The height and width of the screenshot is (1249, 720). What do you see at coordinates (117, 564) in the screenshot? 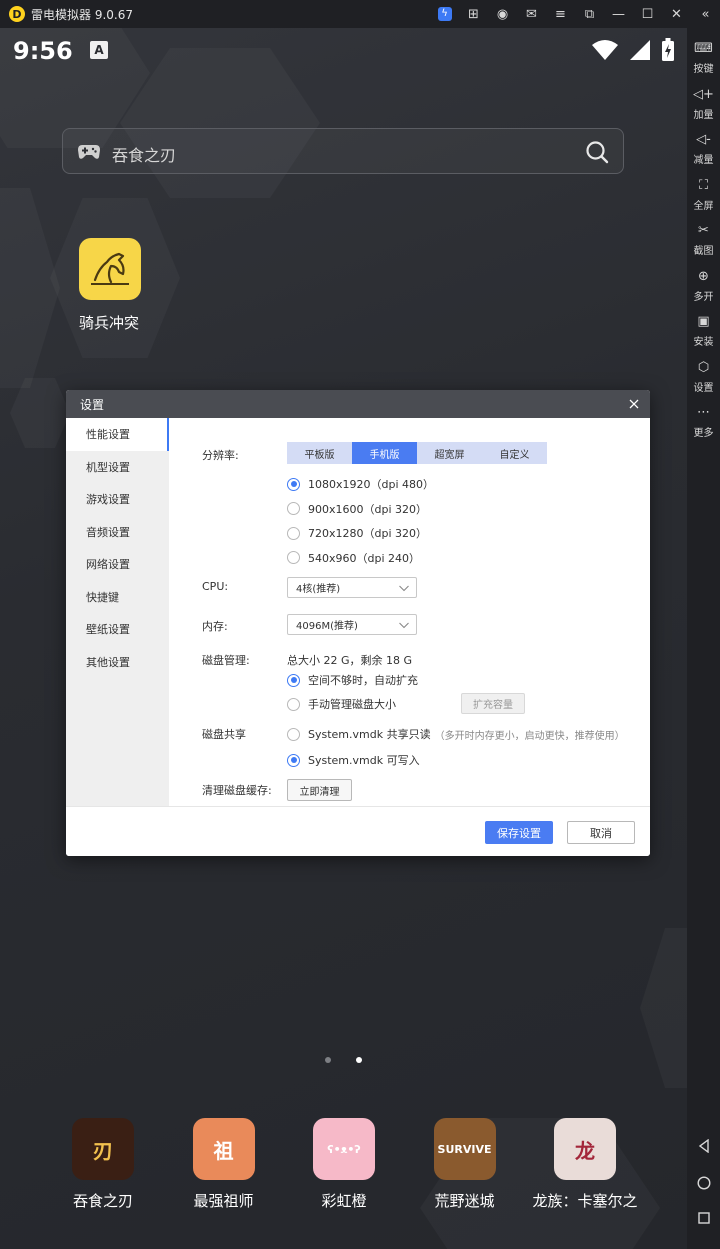
I see `settings-nav-item: 网络设置` at bounding box center [117, 564].